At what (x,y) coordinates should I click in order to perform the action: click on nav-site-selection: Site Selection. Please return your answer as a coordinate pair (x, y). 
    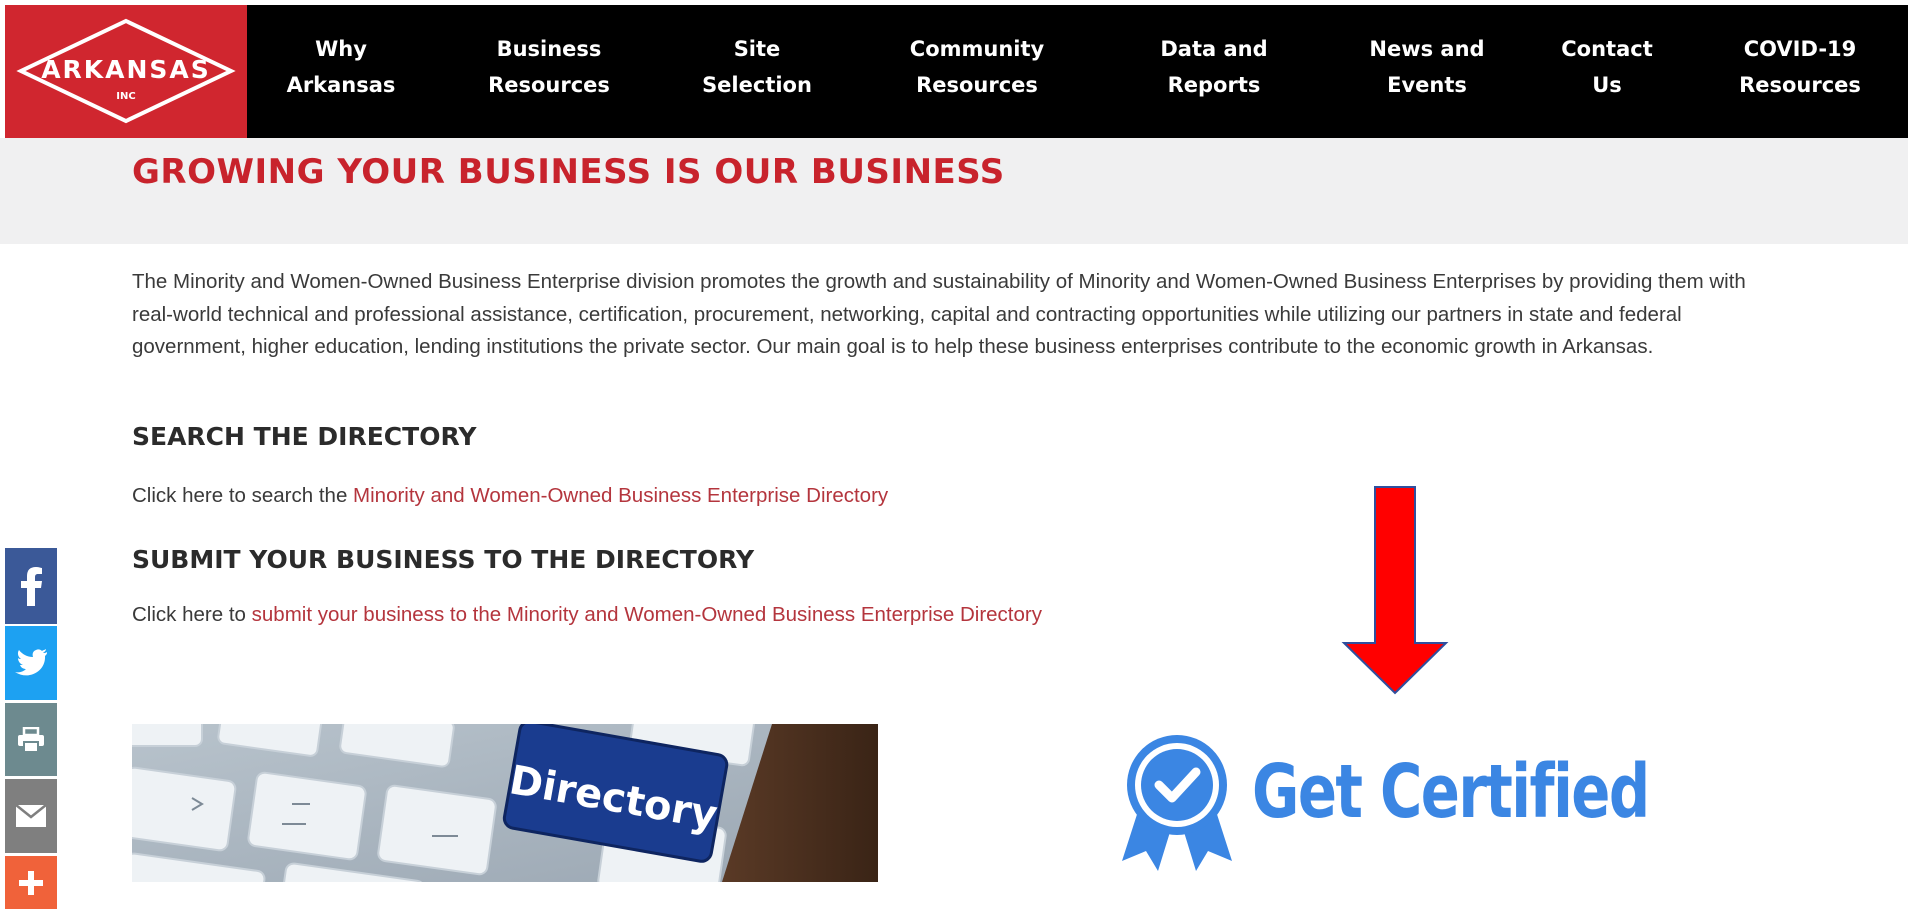
    Looking at the image, I should click on (757, 67).